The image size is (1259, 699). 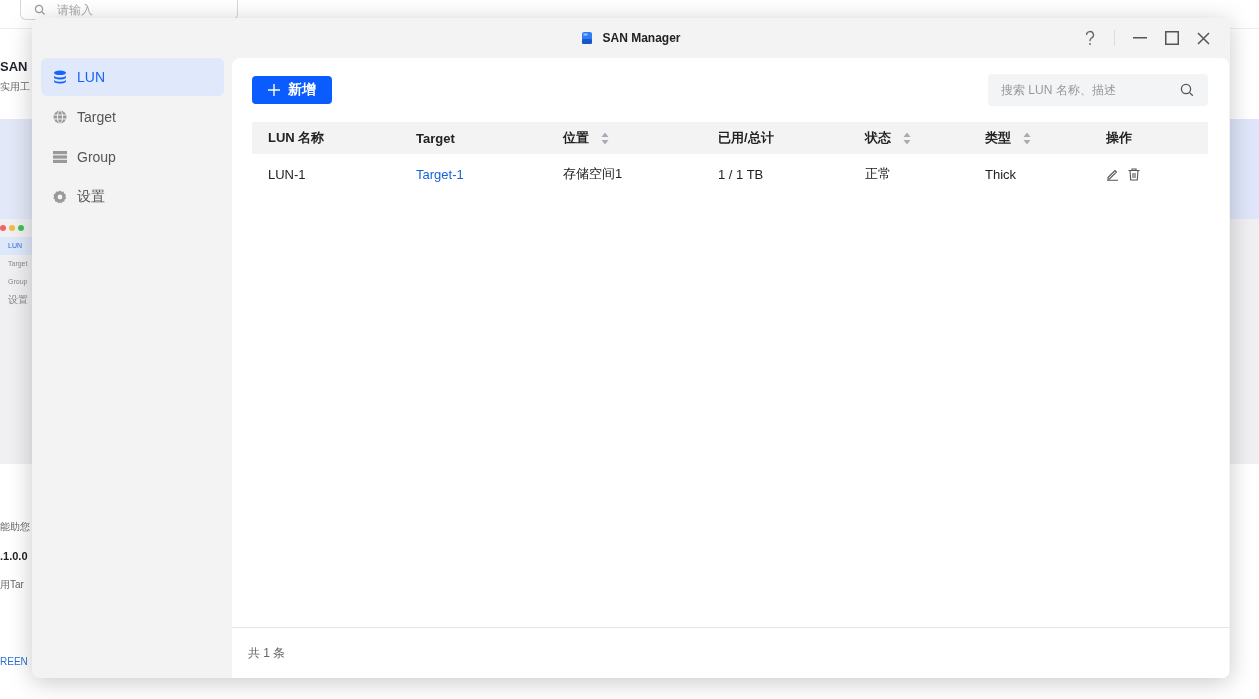 I want to click on table-cell: 正常, so click(x=878, y=174).